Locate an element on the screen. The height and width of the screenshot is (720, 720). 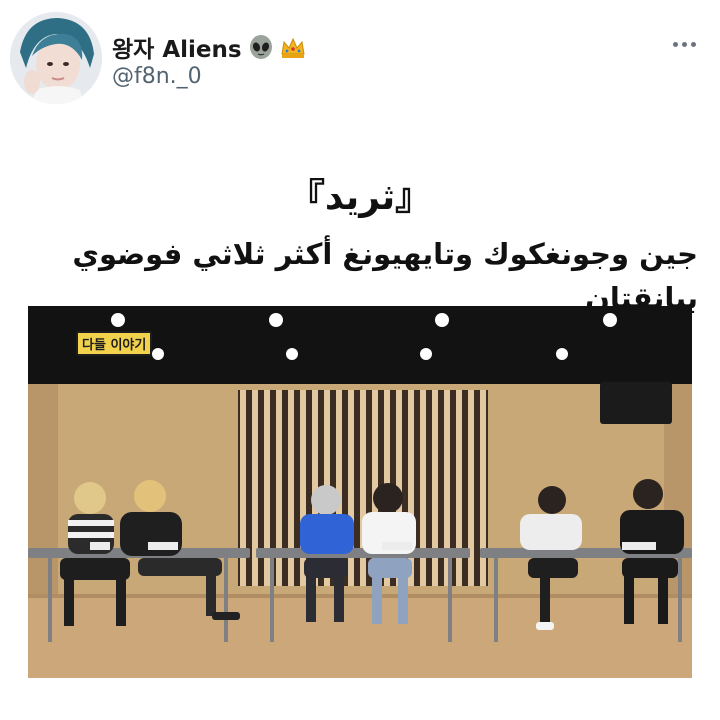
tweet-title: 『ثريد』 is located at coordinates (360, 197).